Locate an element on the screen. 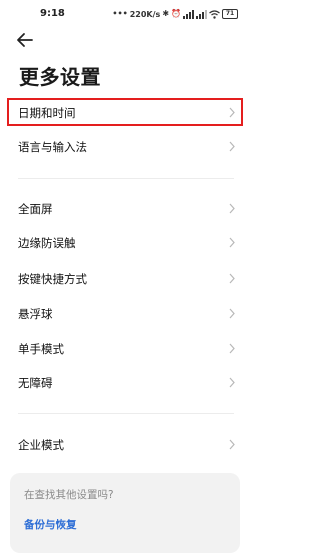 The height and width of the screenshot is (553, 320). settings-item-one-handed: 单手模式 is located at coordinates (125, 348).